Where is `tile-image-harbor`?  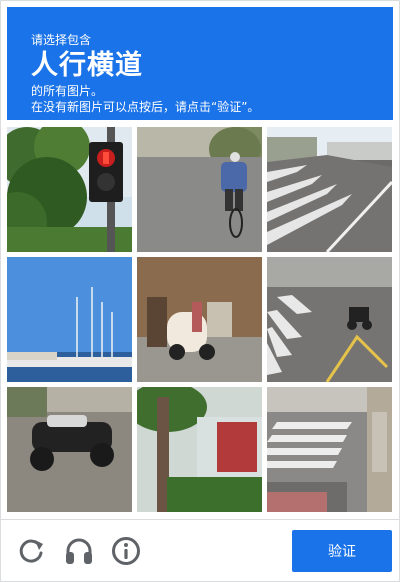
tile-image-harbor is located at coordinates (69, 319).